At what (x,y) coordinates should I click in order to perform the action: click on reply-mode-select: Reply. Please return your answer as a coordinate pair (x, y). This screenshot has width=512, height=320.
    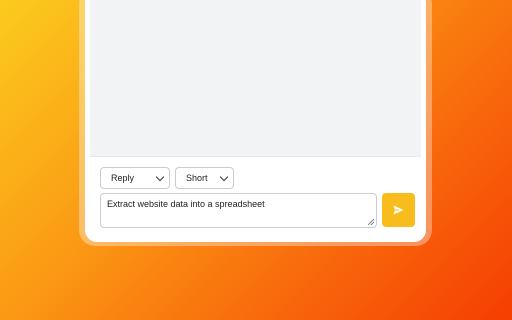
    Looking at the image, I should click on (135, 178).